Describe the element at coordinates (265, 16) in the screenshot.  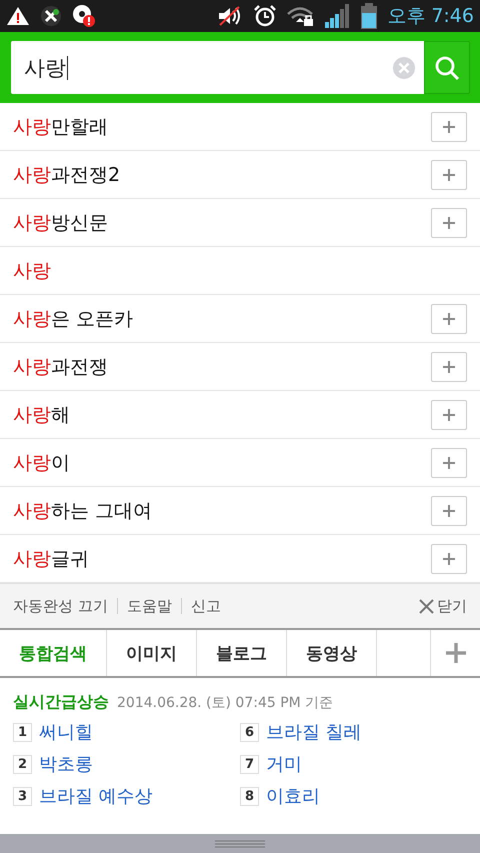
I see `alarm-icon` at that location.